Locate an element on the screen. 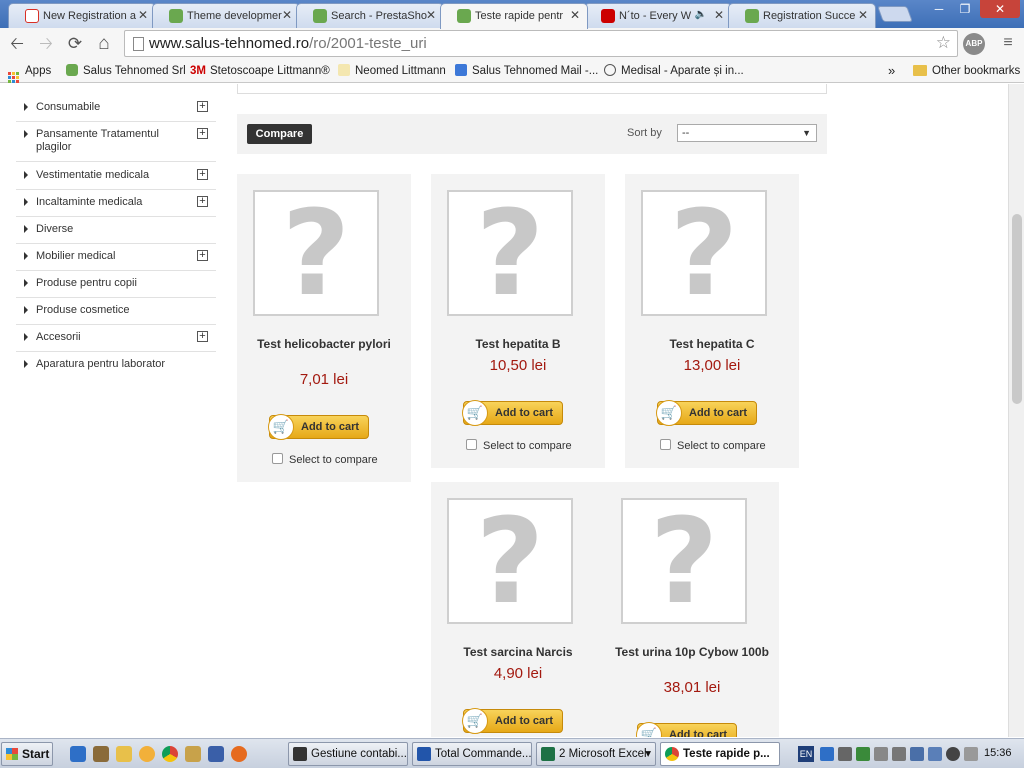  tab-teste-rapide: Teste rapide pentr ✕ is located at coordinates (514, 16).